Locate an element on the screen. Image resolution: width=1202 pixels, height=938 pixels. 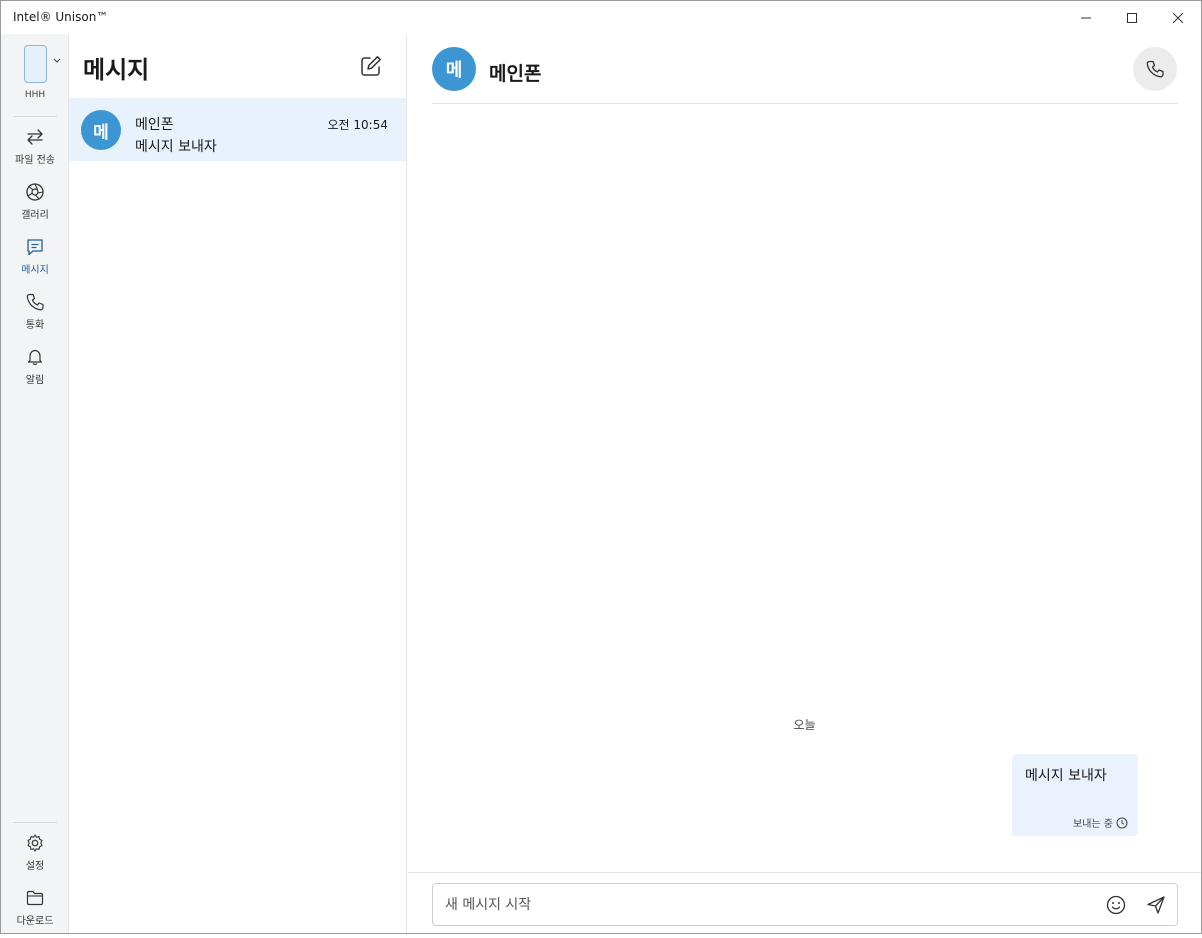
message-status-text: 보내는 중 is located at coordinates (1093, 824).